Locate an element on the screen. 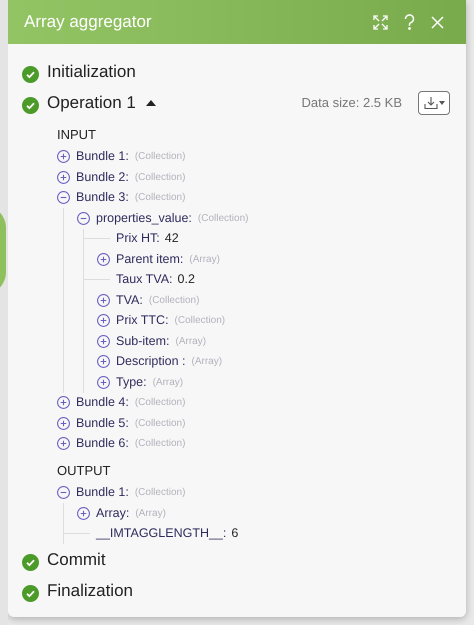  tree-key: Bundle 5: is located at coordinates (102, 423).